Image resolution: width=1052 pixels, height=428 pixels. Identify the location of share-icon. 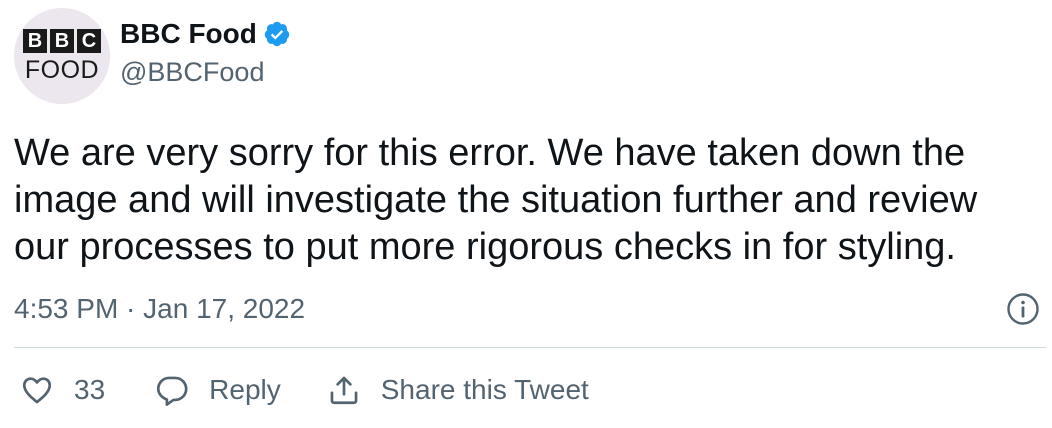
(344, 390).